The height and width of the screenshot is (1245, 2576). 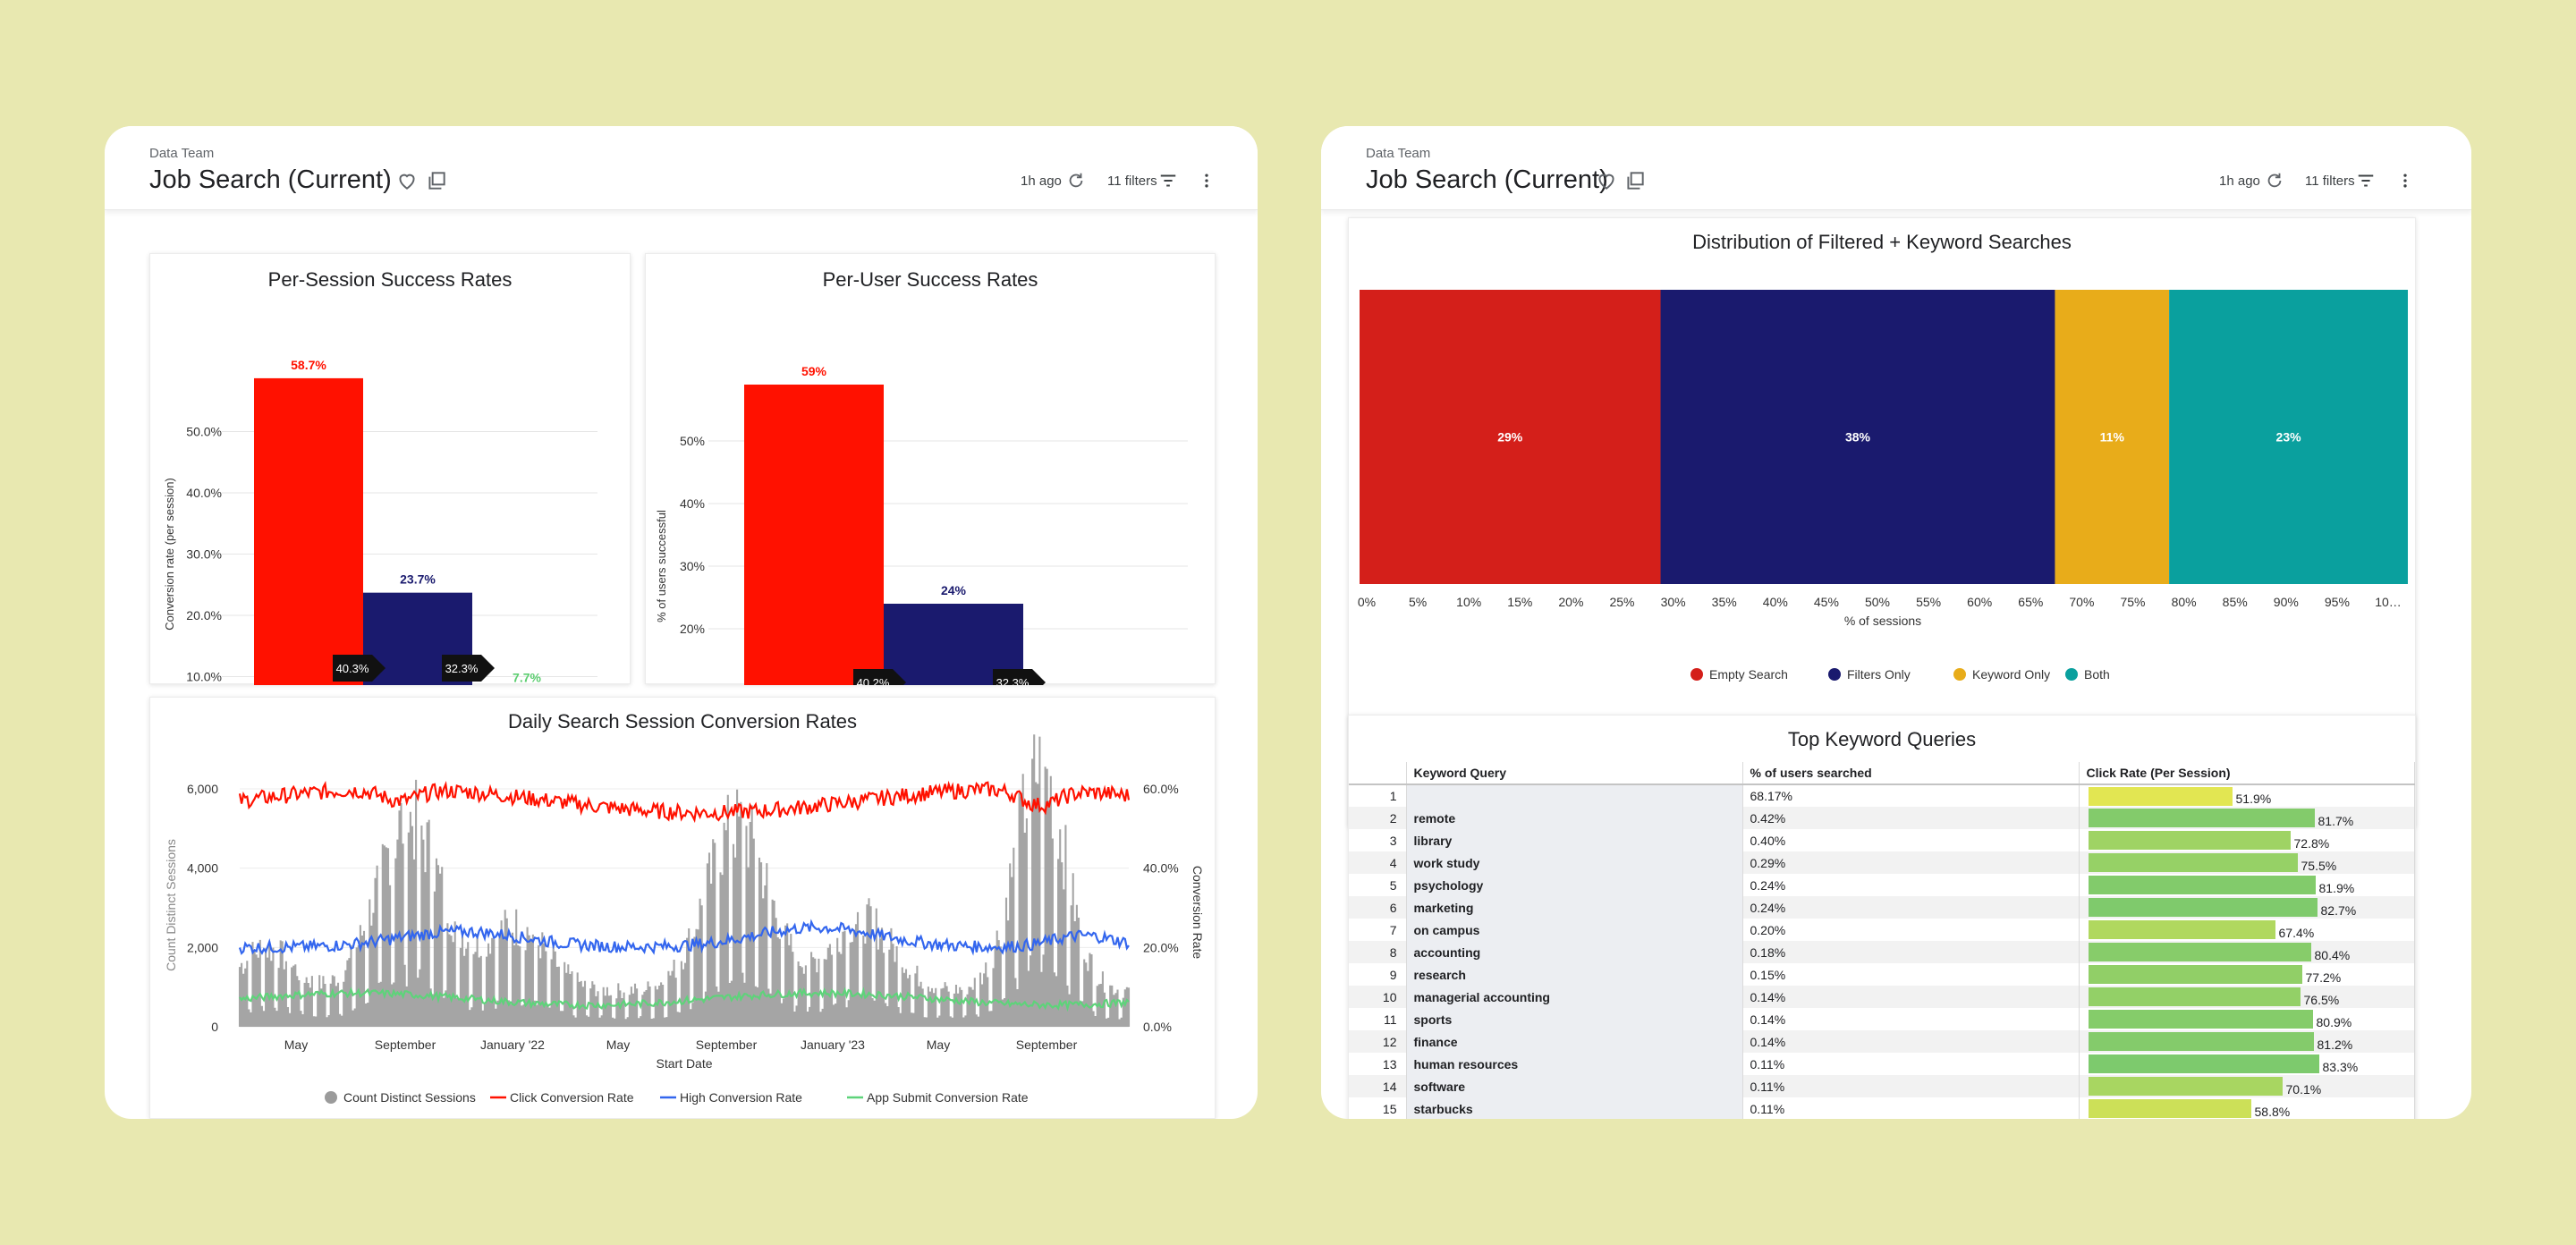 I want to click on table-row: 4 work study 0.29% 75.5%, so click(x=1882, y=862).